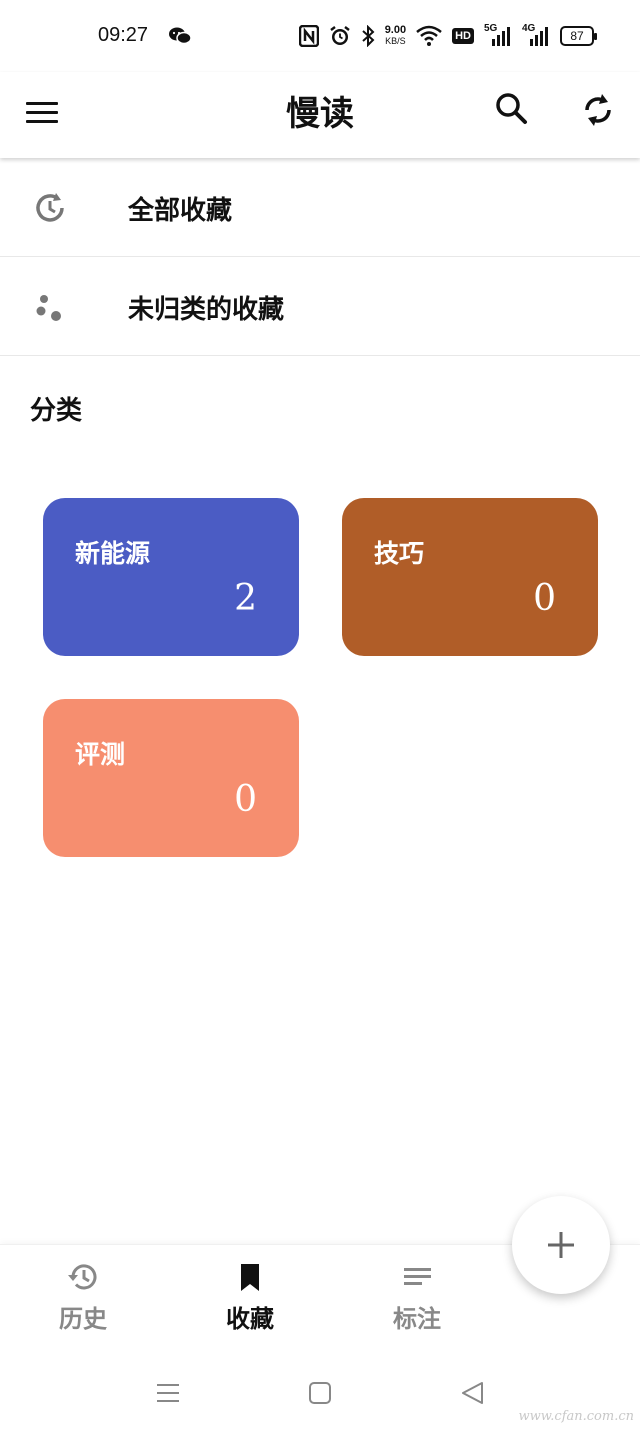  I want to click on dots-cluster-icon, so click(48, 308).